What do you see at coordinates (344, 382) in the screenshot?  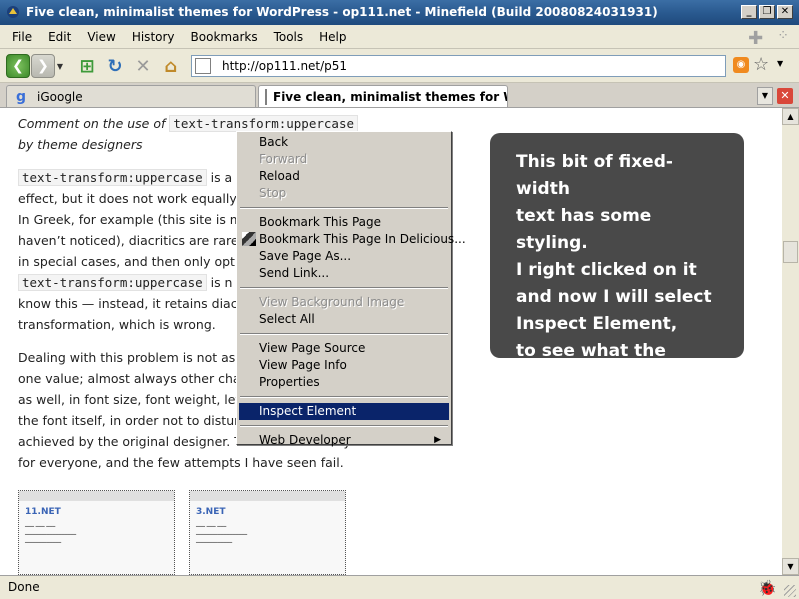 I see `context-menu-properties: Properties` at bounding box center [344, 382].